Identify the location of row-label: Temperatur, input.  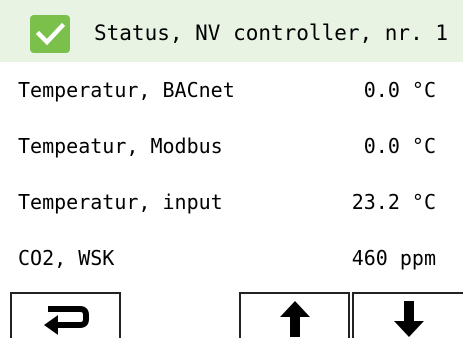
(120, 202).